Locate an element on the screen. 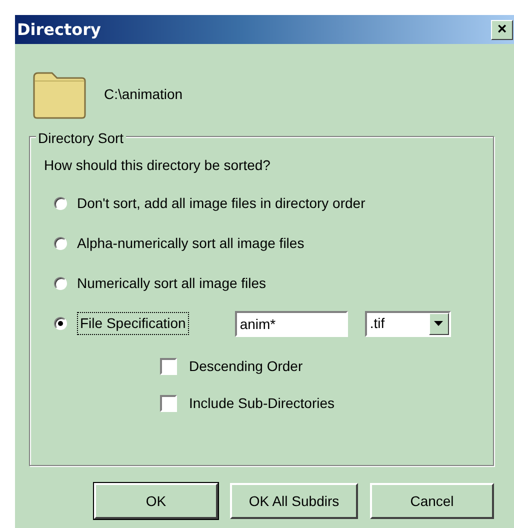 The image size is (514, 528). pattern-field: anim* is located at coordinates (291, 323).